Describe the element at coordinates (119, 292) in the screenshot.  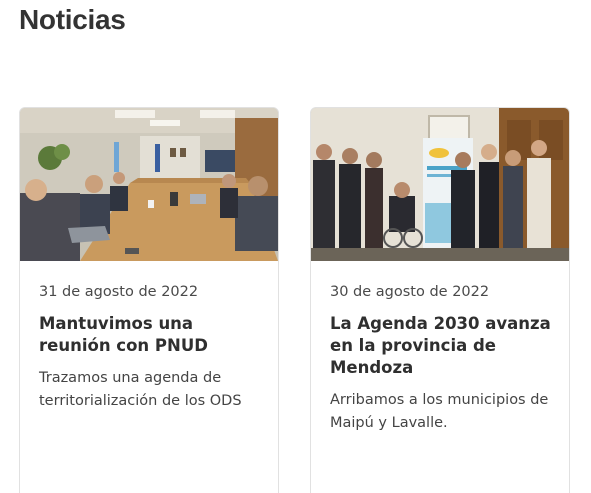
I see `news-date: 31 de agosto de 2022` at that location.